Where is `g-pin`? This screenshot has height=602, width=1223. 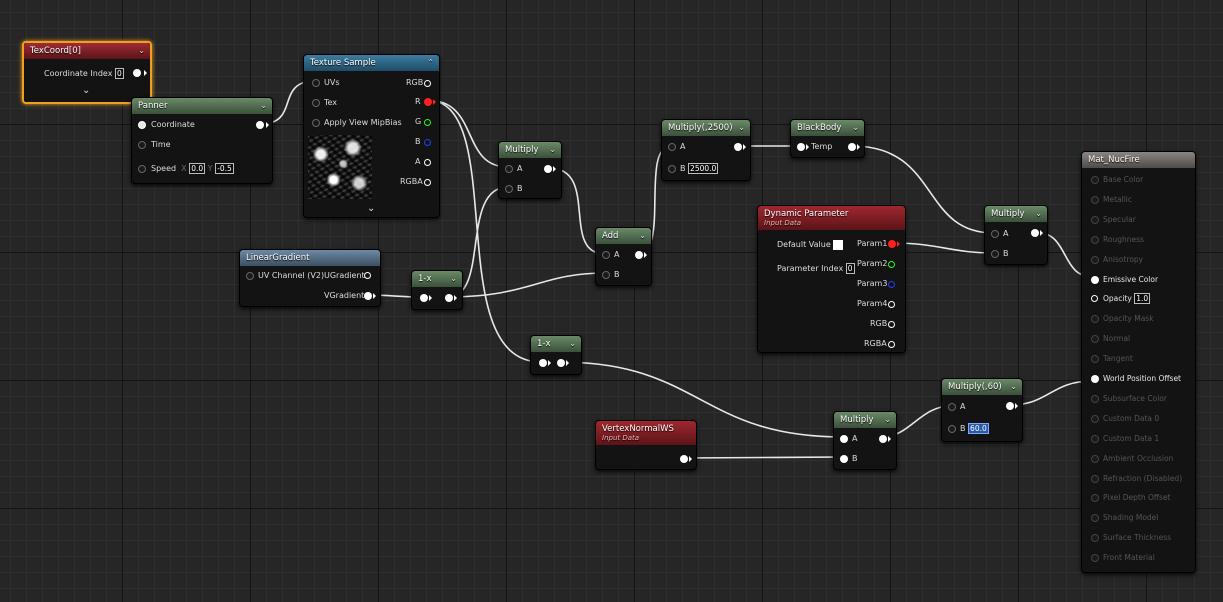 g-pin is located at coordinates (427, 122).